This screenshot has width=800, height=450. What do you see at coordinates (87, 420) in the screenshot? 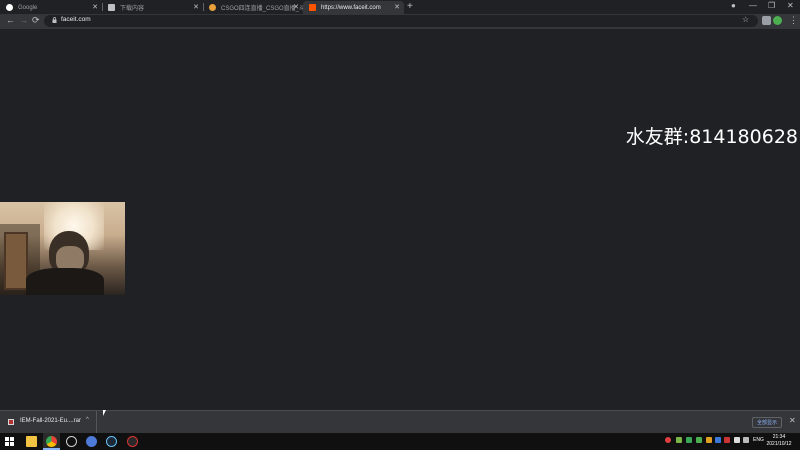
I see `chevron-up-icon: ^` at bounding box center [87, 420].